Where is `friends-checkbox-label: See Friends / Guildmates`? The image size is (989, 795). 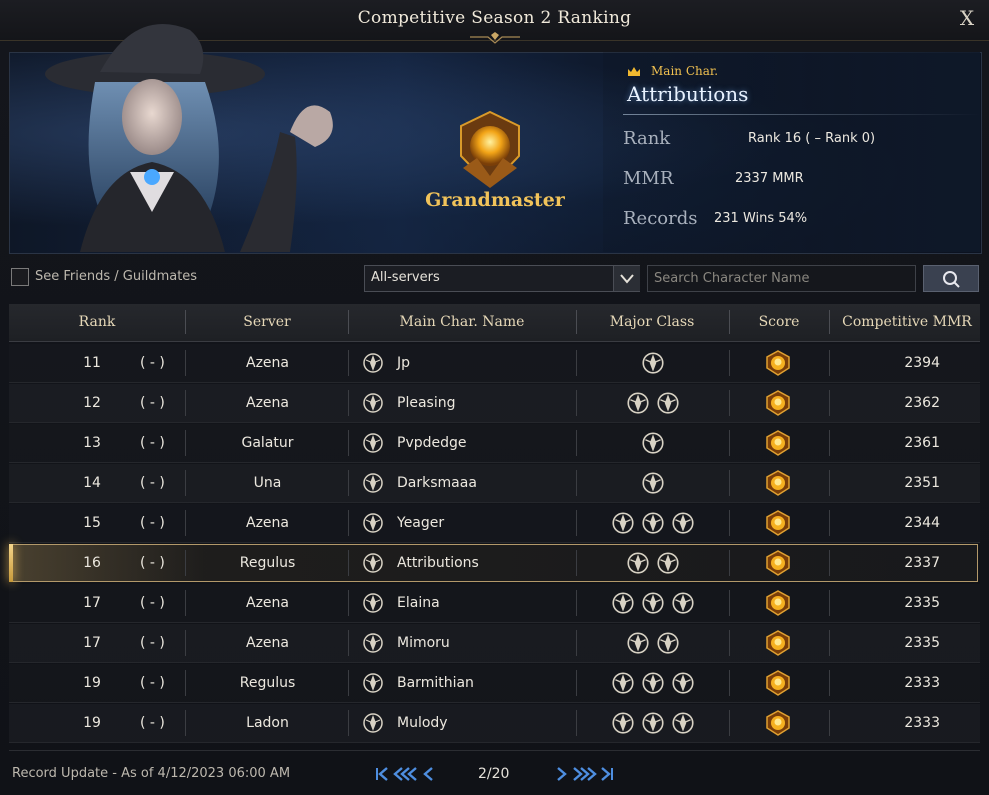
friends-checkbox-label: See Friends / Guildmates is located at coordinates (116, 276).